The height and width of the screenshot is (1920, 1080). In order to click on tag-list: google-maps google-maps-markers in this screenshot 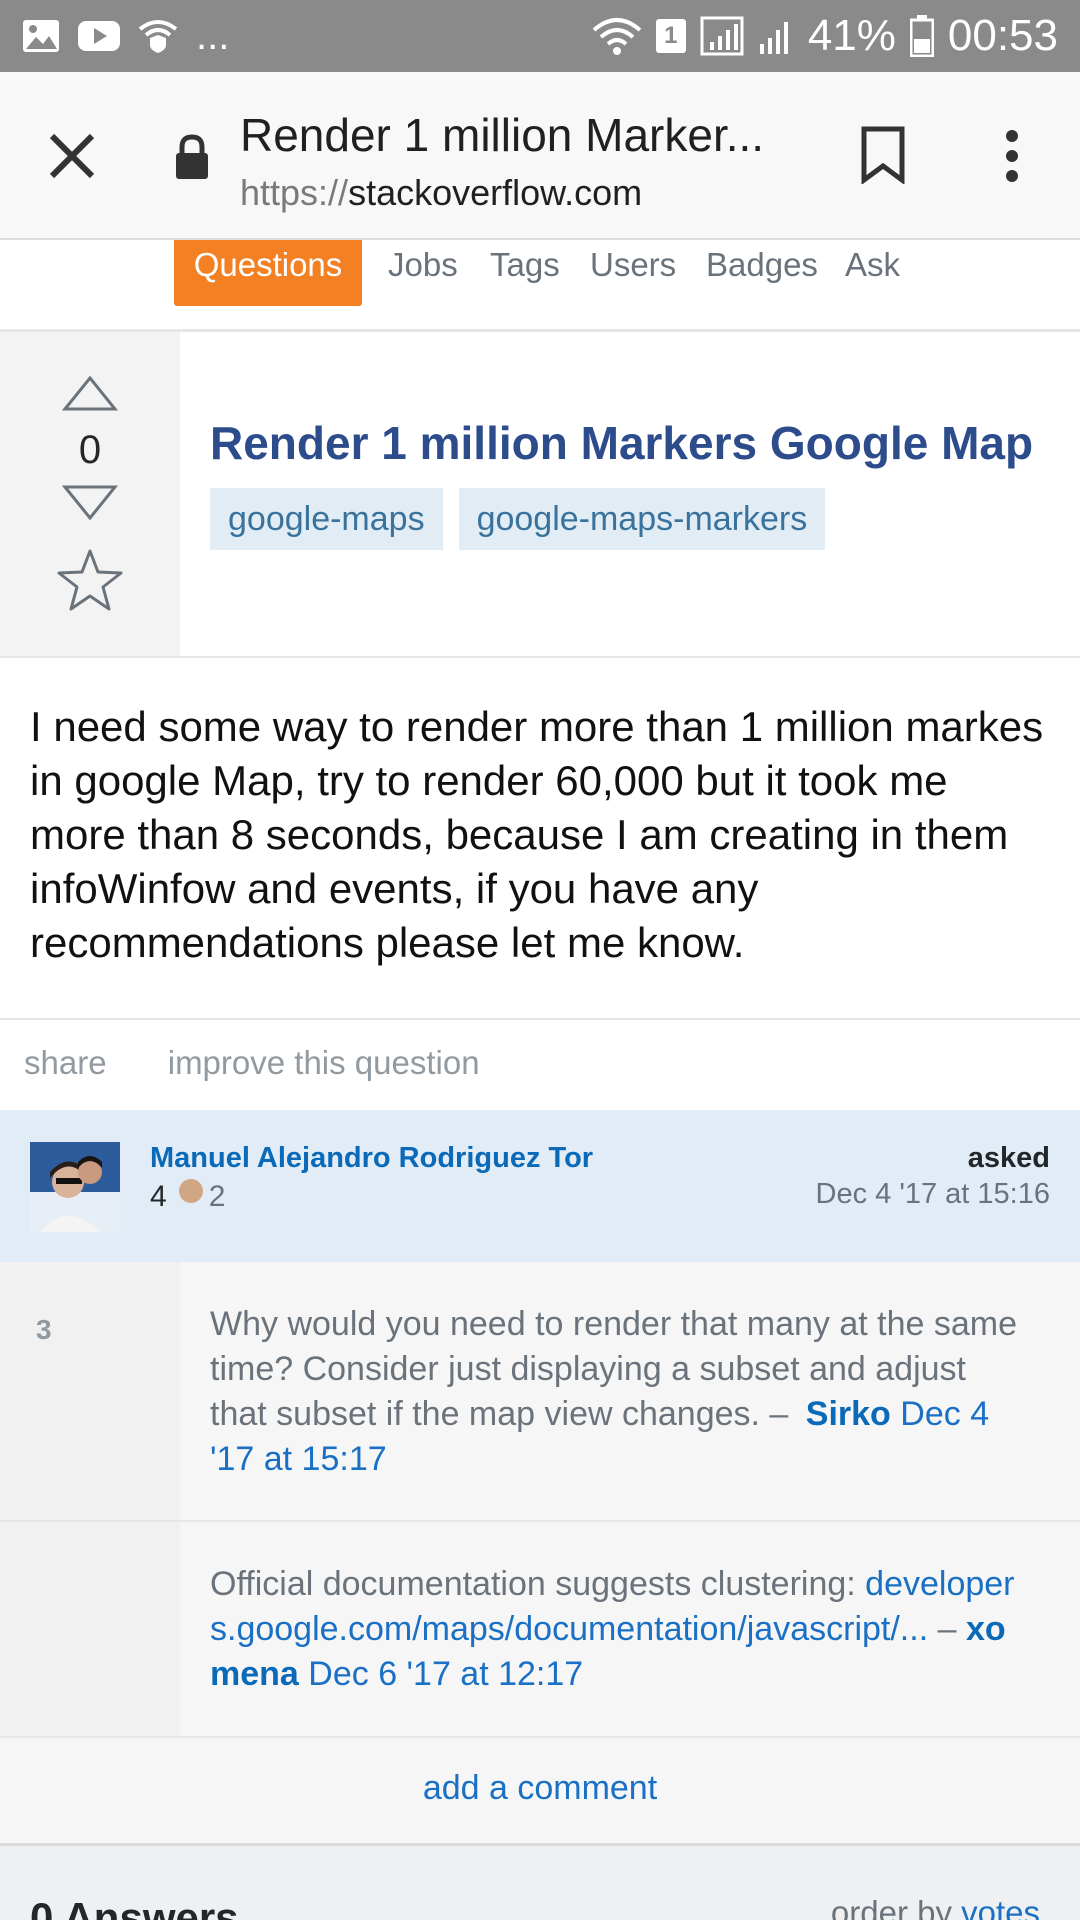, I will do `click(518, 519)`.